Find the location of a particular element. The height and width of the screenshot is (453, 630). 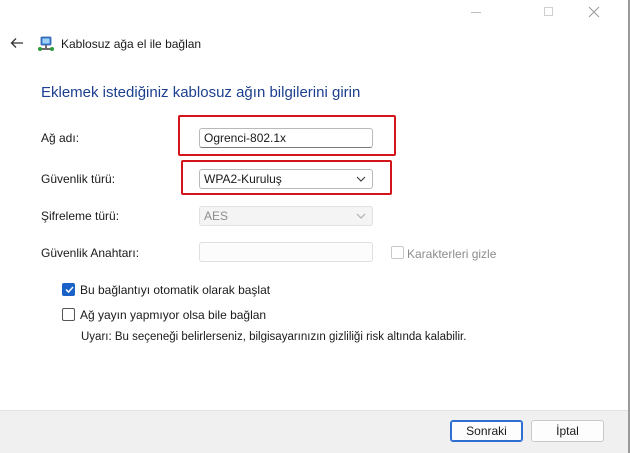

auto-start-checkbox is located at coordinates (68, 289).